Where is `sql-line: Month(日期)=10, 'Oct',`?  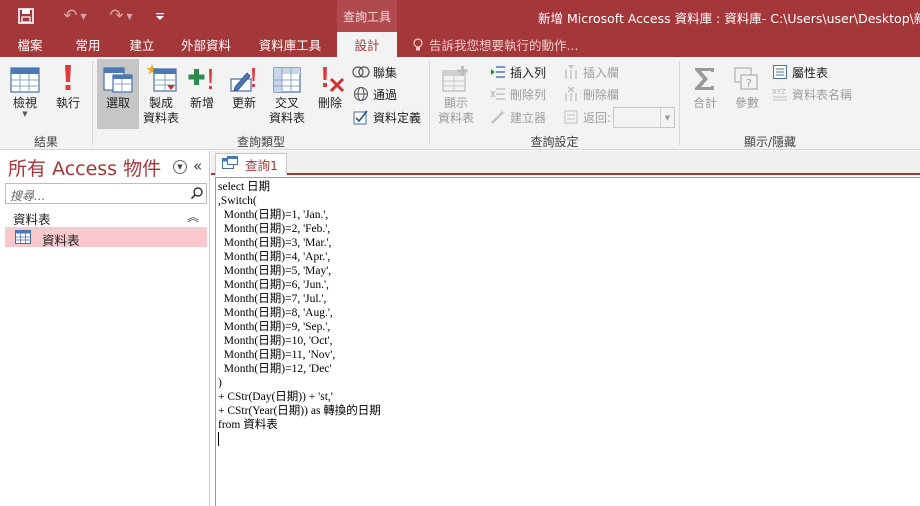 sql-line: Month(日期)=10, 'Oct', is located at coordinates (275, 341).